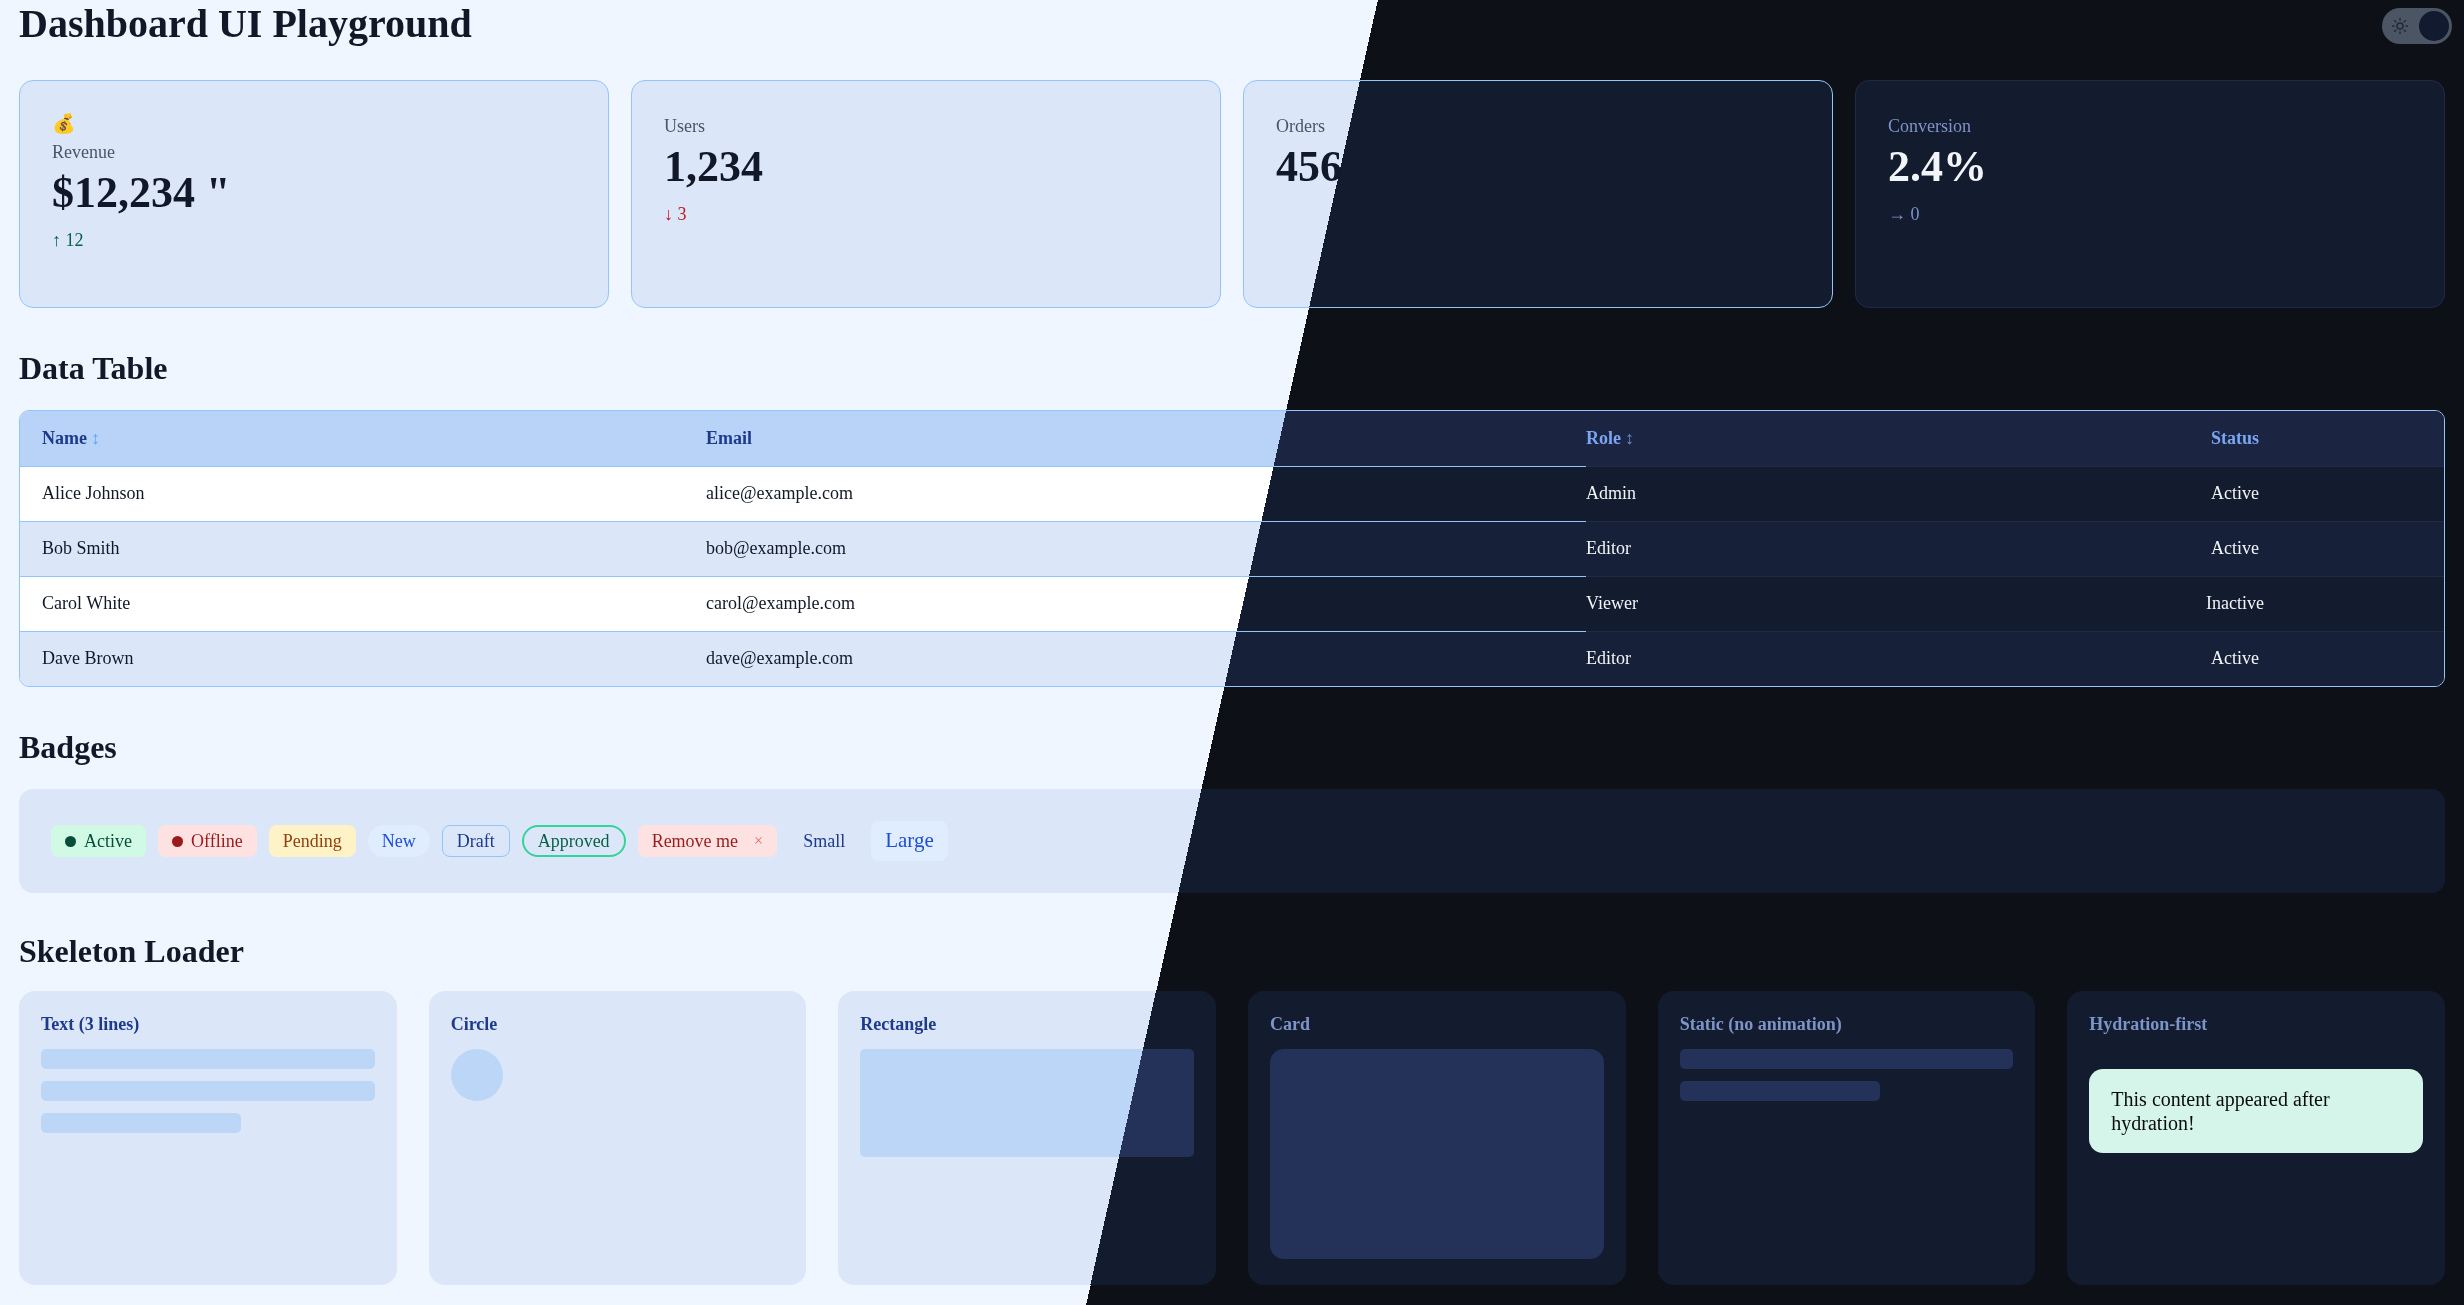 Image resolution: width=2464 pixels, height=1305 pixels. What do you see at coordinates (2256, 1111) in the screenshot?
I see `hydrated-message: This content appeared after hydration!` at bounding box center [2256, 1111].